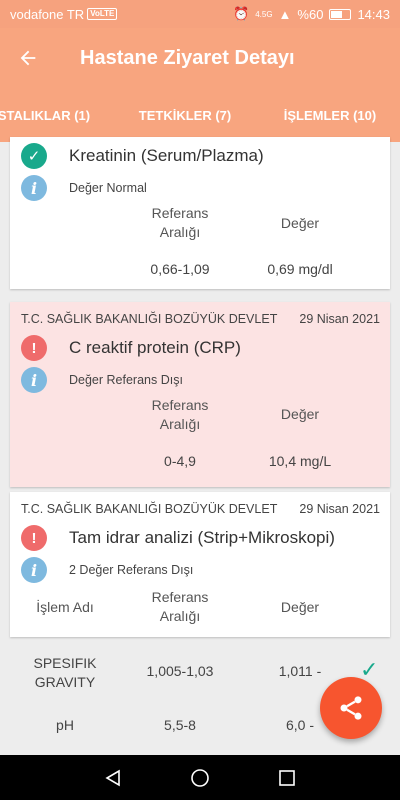 The width and height of the screenshot is (400, 800). I want to click on signal-icon: ▲, so click(285, 14).